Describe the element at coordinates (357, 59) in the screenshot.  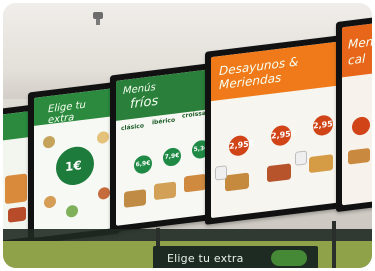
I see `panel-title-line2: cal` at that location.